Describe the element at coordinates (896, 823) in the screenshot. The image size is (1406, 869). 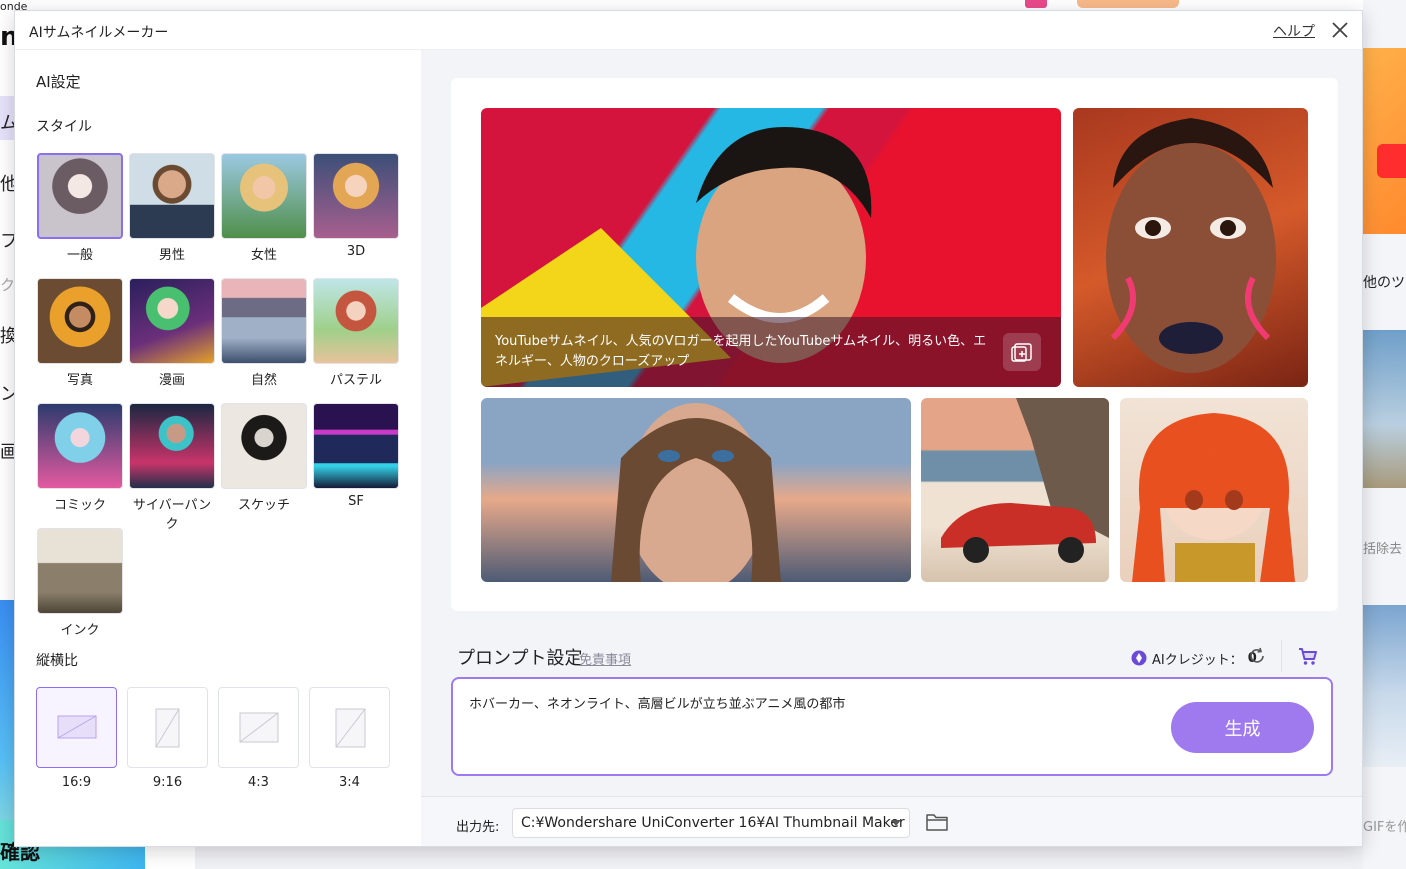
I see `chevron-down-icon` at that location.